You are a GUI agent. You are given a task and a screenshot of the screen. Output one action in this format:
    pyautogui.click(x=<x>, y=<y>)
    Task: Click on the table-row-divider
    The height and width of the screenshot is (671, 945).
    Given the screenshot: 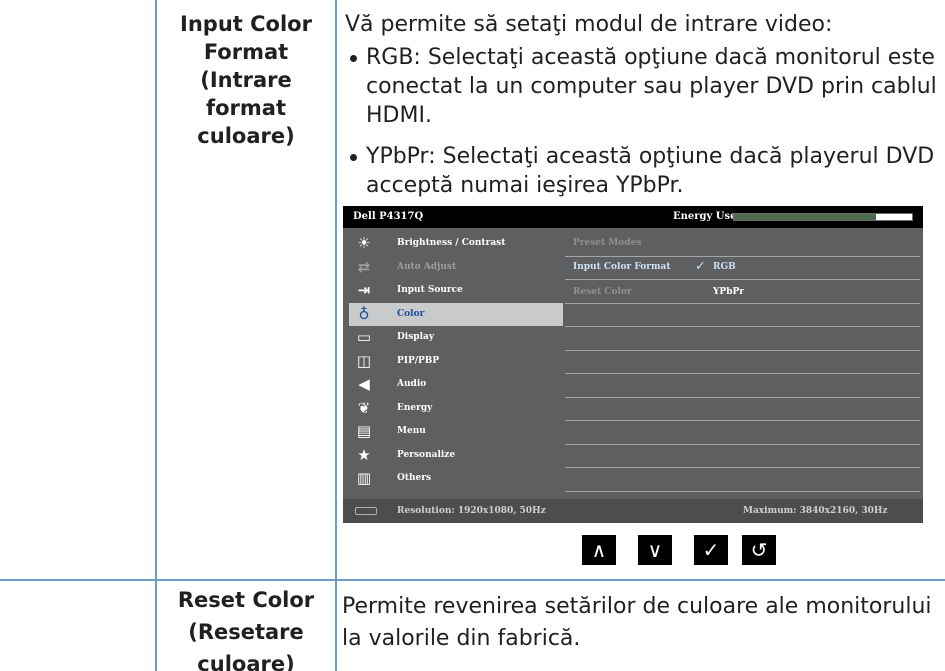 What is the action you would take?
    pyautogui.click(x=472, y=580)
    